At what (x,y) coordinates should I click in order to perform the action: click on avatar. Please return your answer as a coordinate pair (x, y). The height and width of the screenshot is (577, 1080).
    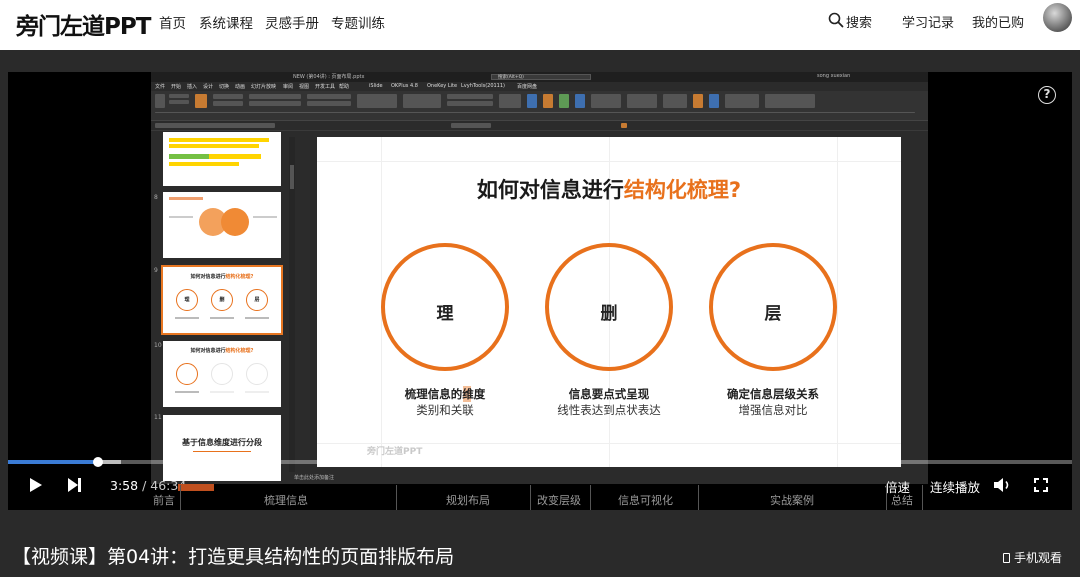
    Looking at the image, I should click on (1057, 17).